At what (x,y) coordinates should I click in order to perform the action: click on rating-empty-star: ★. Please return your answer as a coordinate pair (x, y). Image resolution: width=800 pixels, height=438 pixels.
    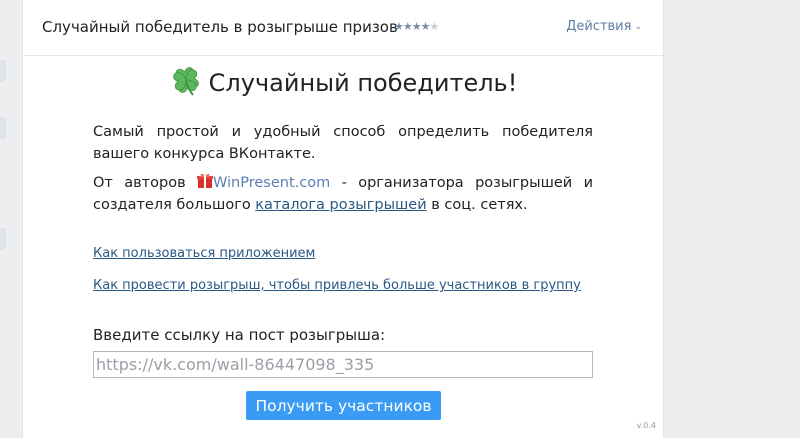
    Looking at the image, I should click on (434, 26).